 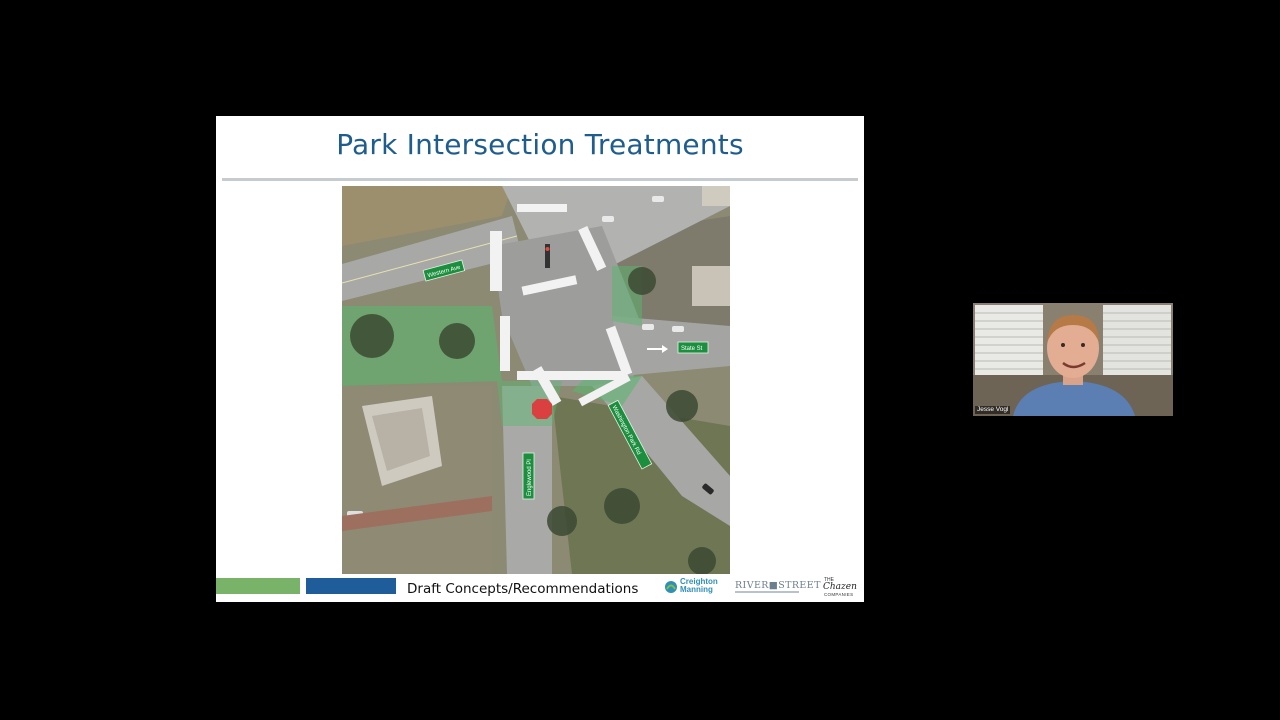 I want to click on participant-video-feed, so click(x=1073, y=359).